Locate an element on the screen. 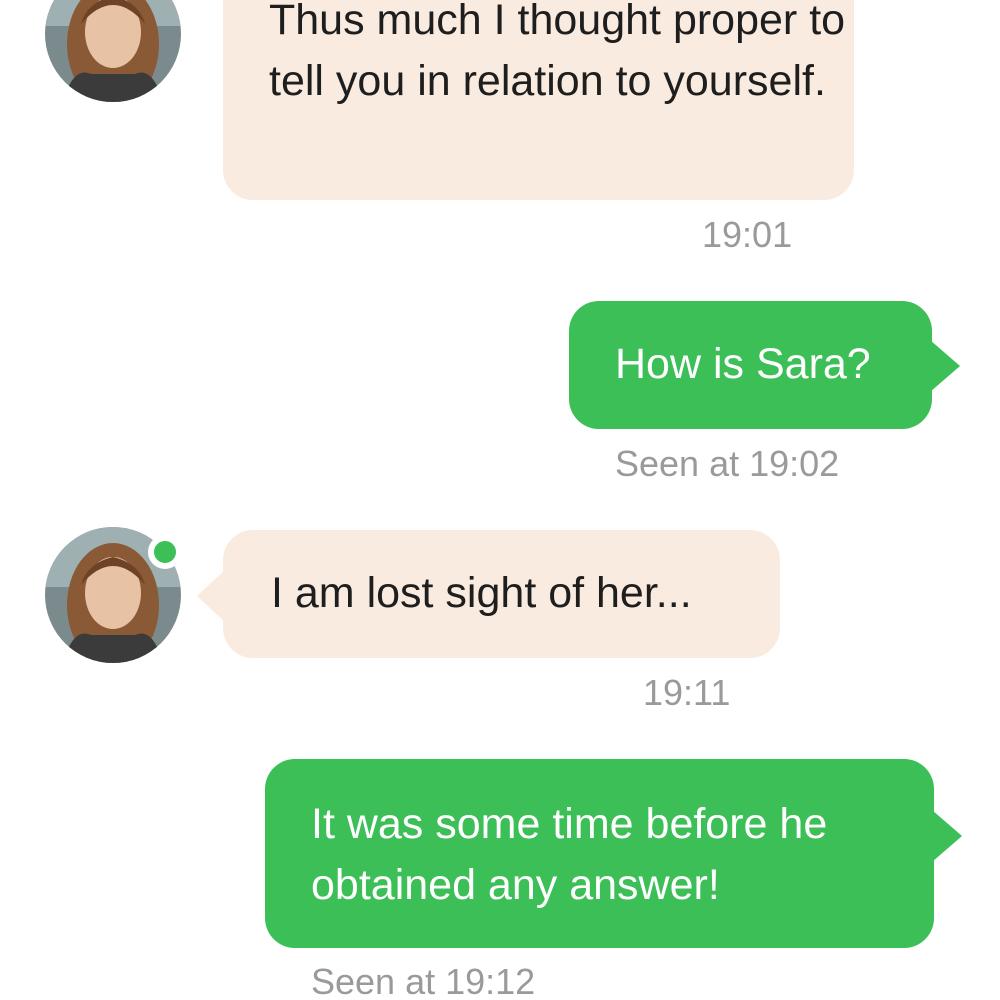  message-timestamp: 19:11 is located at coordinates (687, 692).